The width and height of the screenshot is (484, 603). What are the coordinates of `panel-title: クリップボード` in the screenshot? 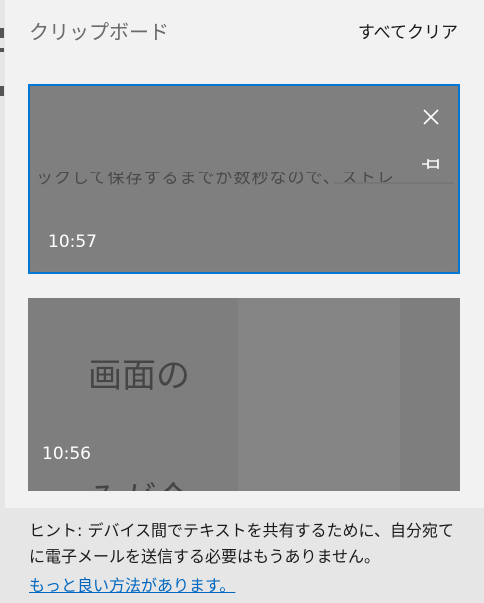 It's located at (99, 32).